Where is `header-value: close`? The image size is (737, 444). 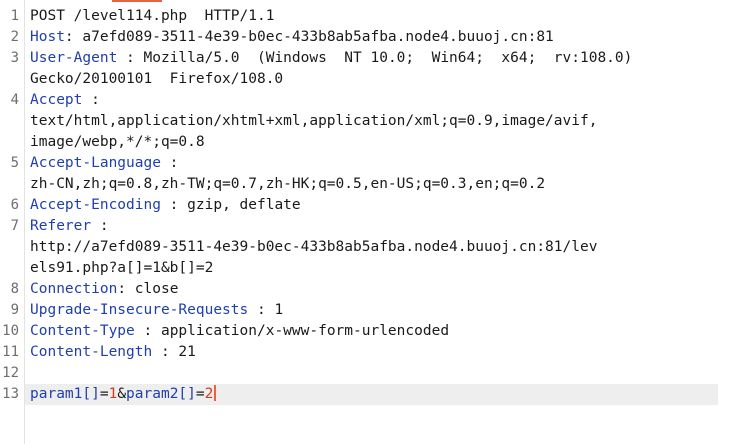
header-value: close is located at coordinates (152, 289).